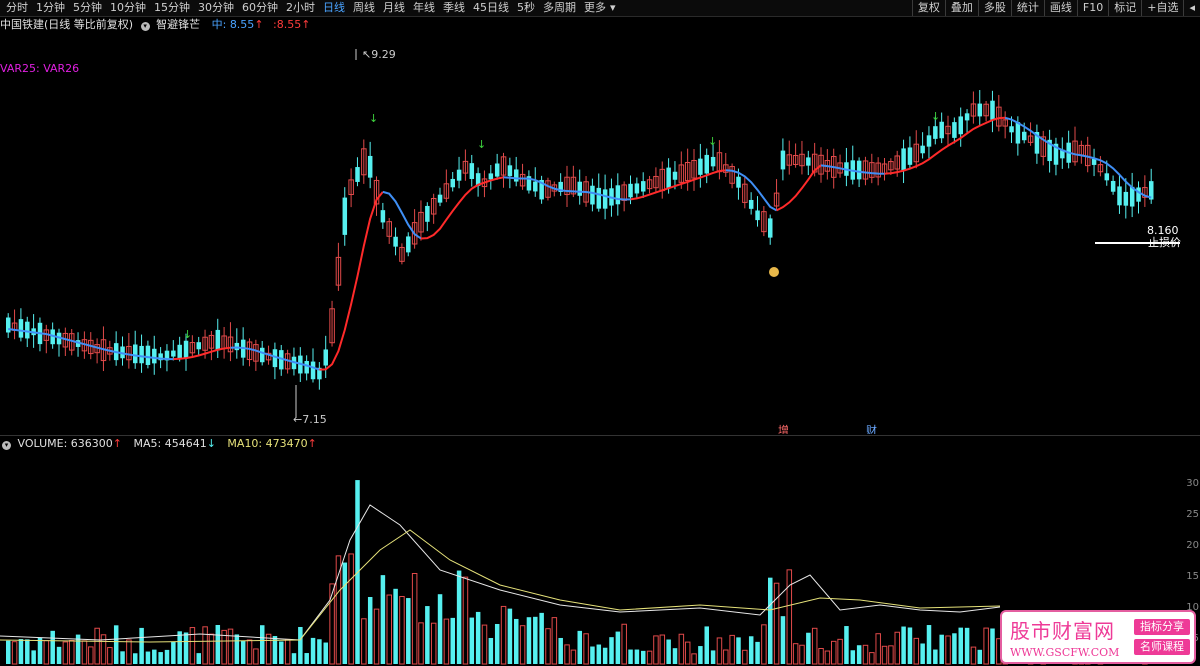 The image size is (1200, 666). Describe the element at coordinates (87, 8) in the screenshot. I see `tab-period-2: 5分钟` at that location.